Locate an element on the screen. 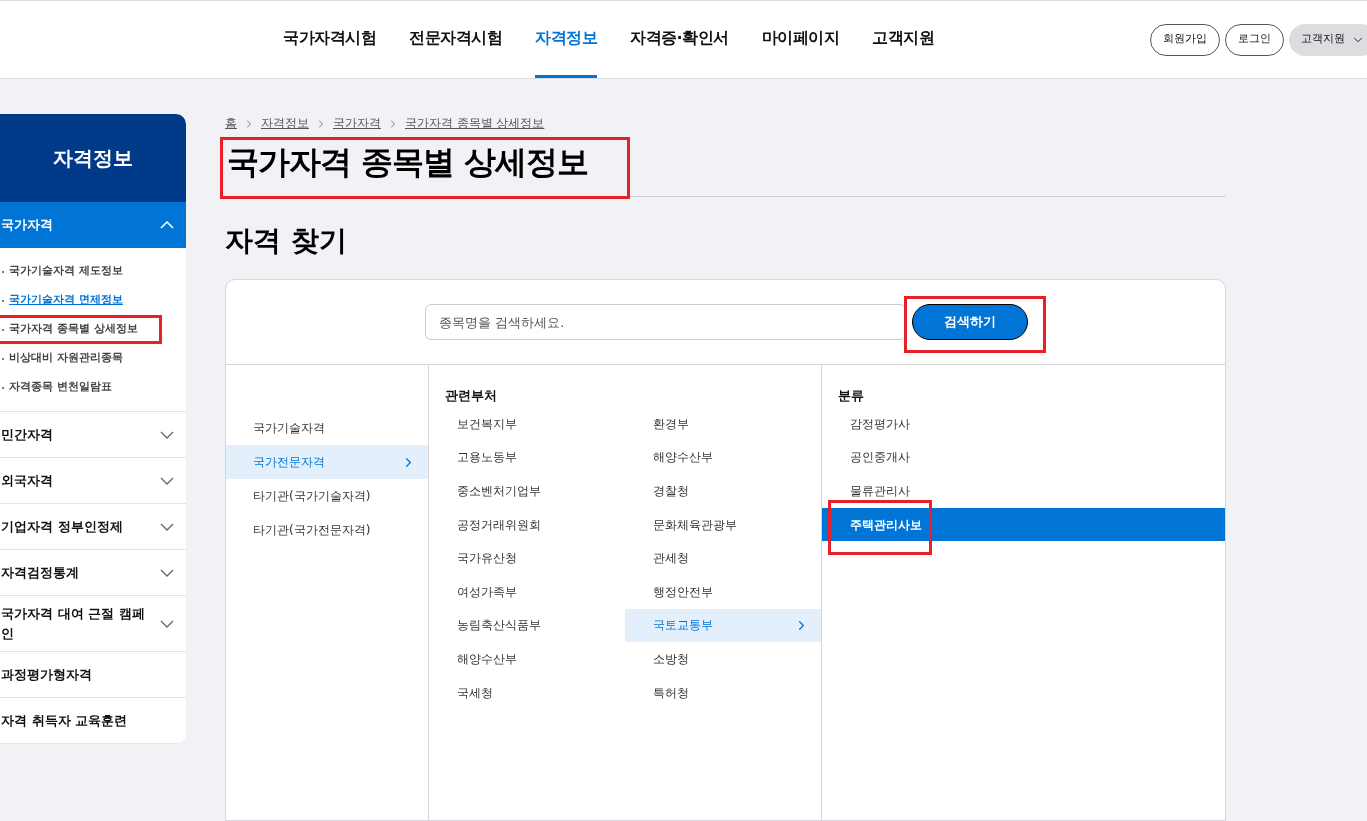  sidebar-section: 자격검정통계 is located at coordinates (93, 573).